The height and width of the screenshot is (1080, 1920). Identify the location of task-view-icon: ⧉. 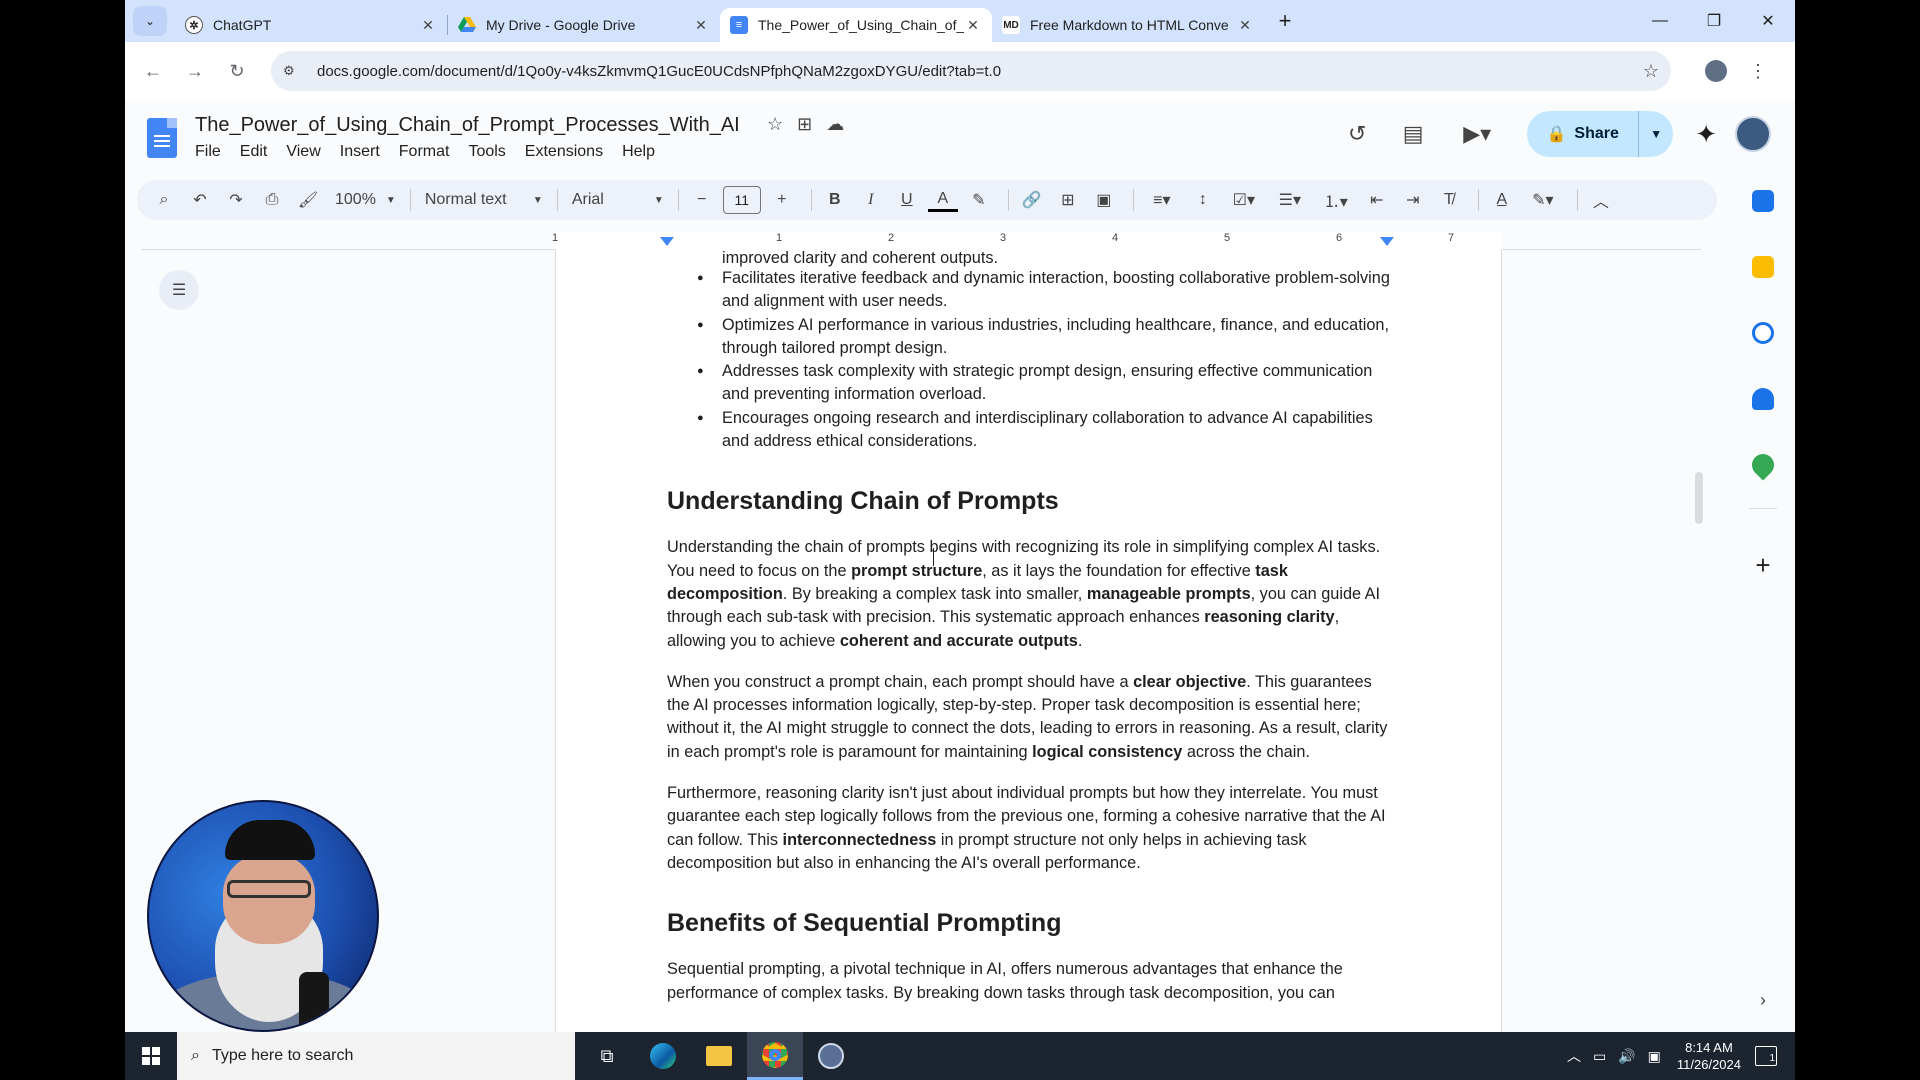
(607, 1056).